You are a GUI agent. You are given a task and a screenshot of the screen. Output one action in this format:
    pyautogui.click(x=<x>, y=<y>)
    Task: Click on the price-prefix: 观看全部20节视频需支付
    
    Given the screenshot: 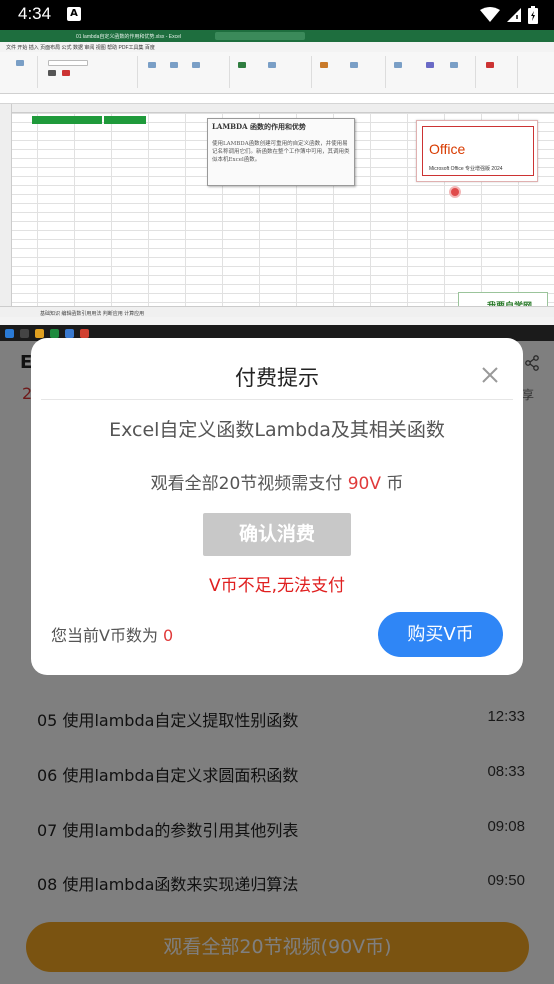 What is the action you would take?
    pyautogui.click(x=249, y=484)
    